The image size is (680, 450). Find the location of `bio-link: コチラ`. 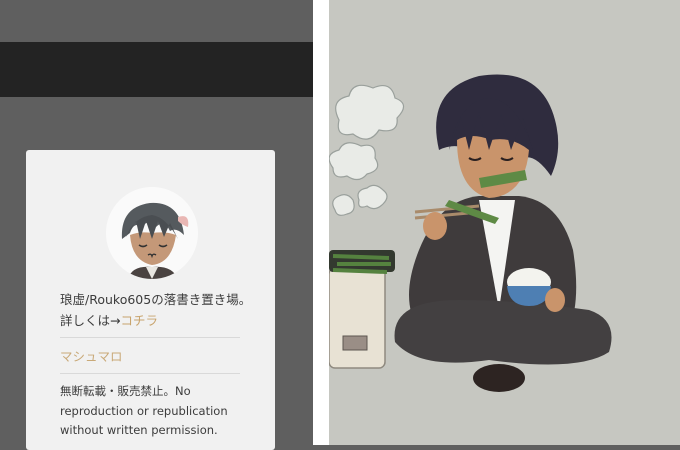

bio-link: コチラ is located at coordinates (139, 320).